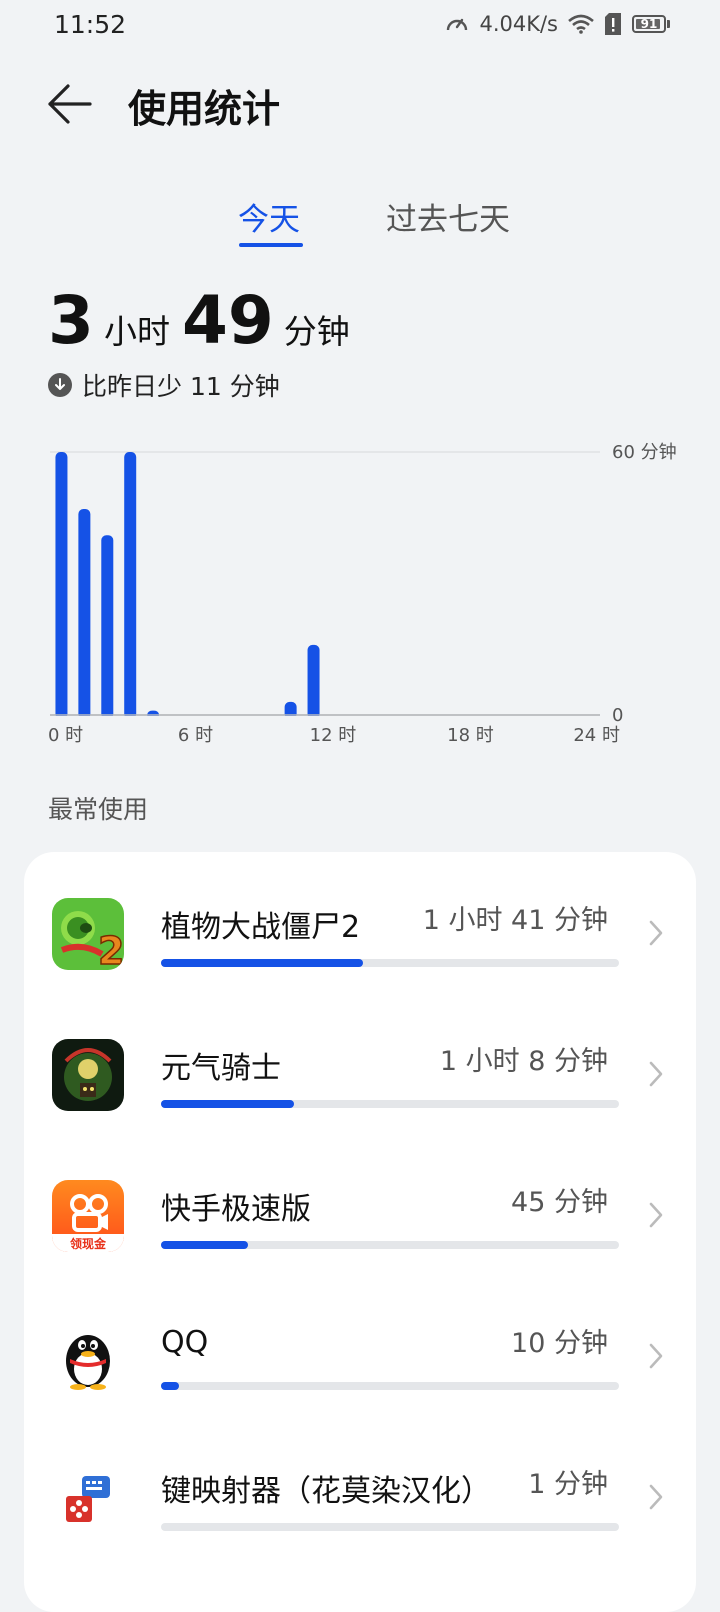 This screenshot has width=720, height=1612. Describe the element at coordinates (325, 719) in the screenshot. I see `chart-baseline-mask` at that location.